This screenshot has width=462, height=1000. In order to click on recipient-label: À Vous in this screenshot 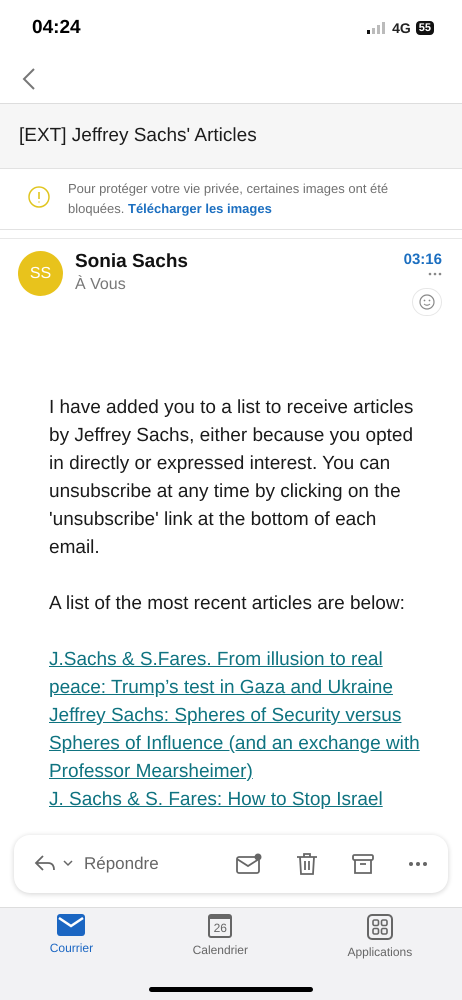, I will do `click(101, 285)`.